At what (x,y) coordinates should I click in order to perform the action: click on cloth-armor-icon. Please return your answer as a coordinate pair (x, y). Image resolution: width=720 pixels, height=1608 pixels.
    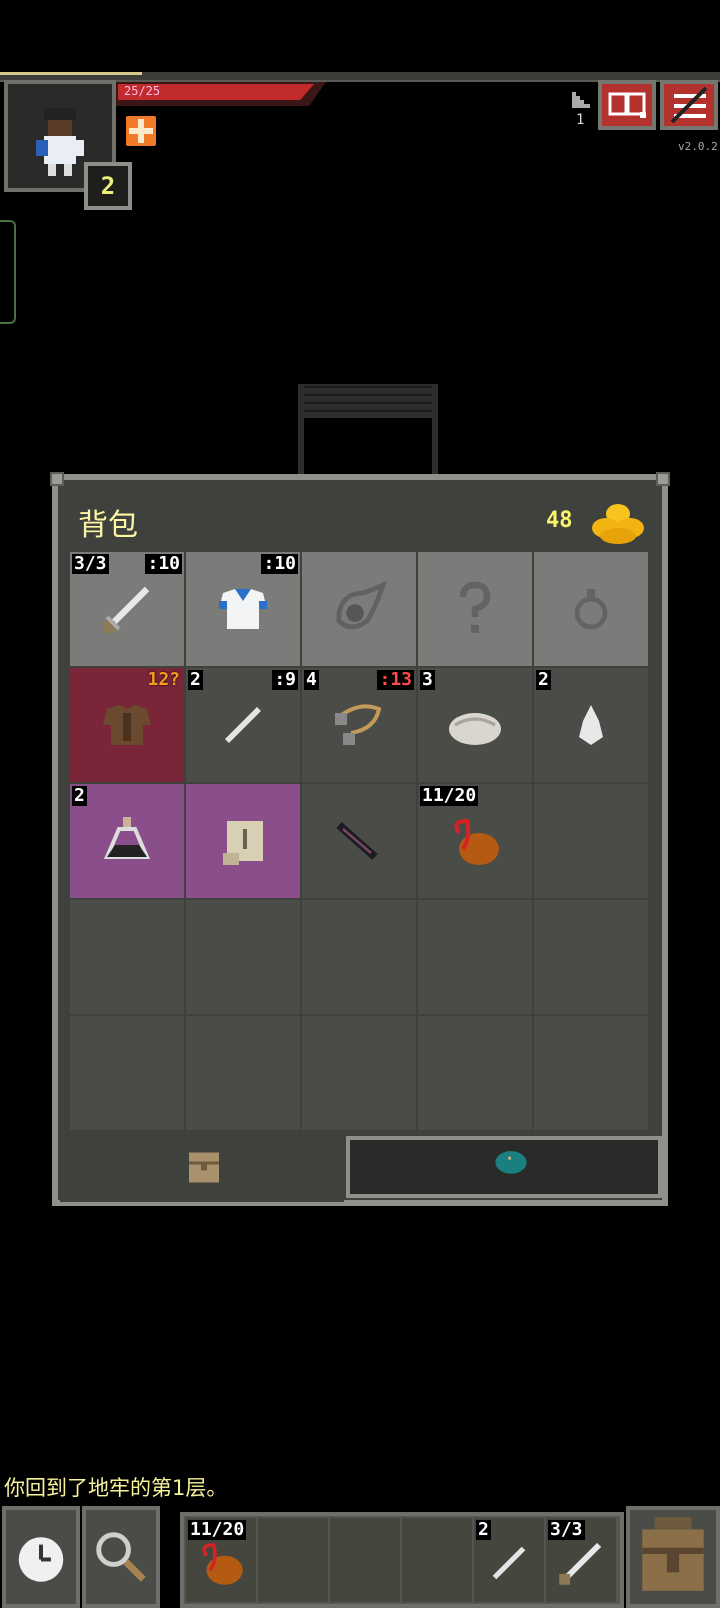
    Looking at the image, I should click on (243, 609).